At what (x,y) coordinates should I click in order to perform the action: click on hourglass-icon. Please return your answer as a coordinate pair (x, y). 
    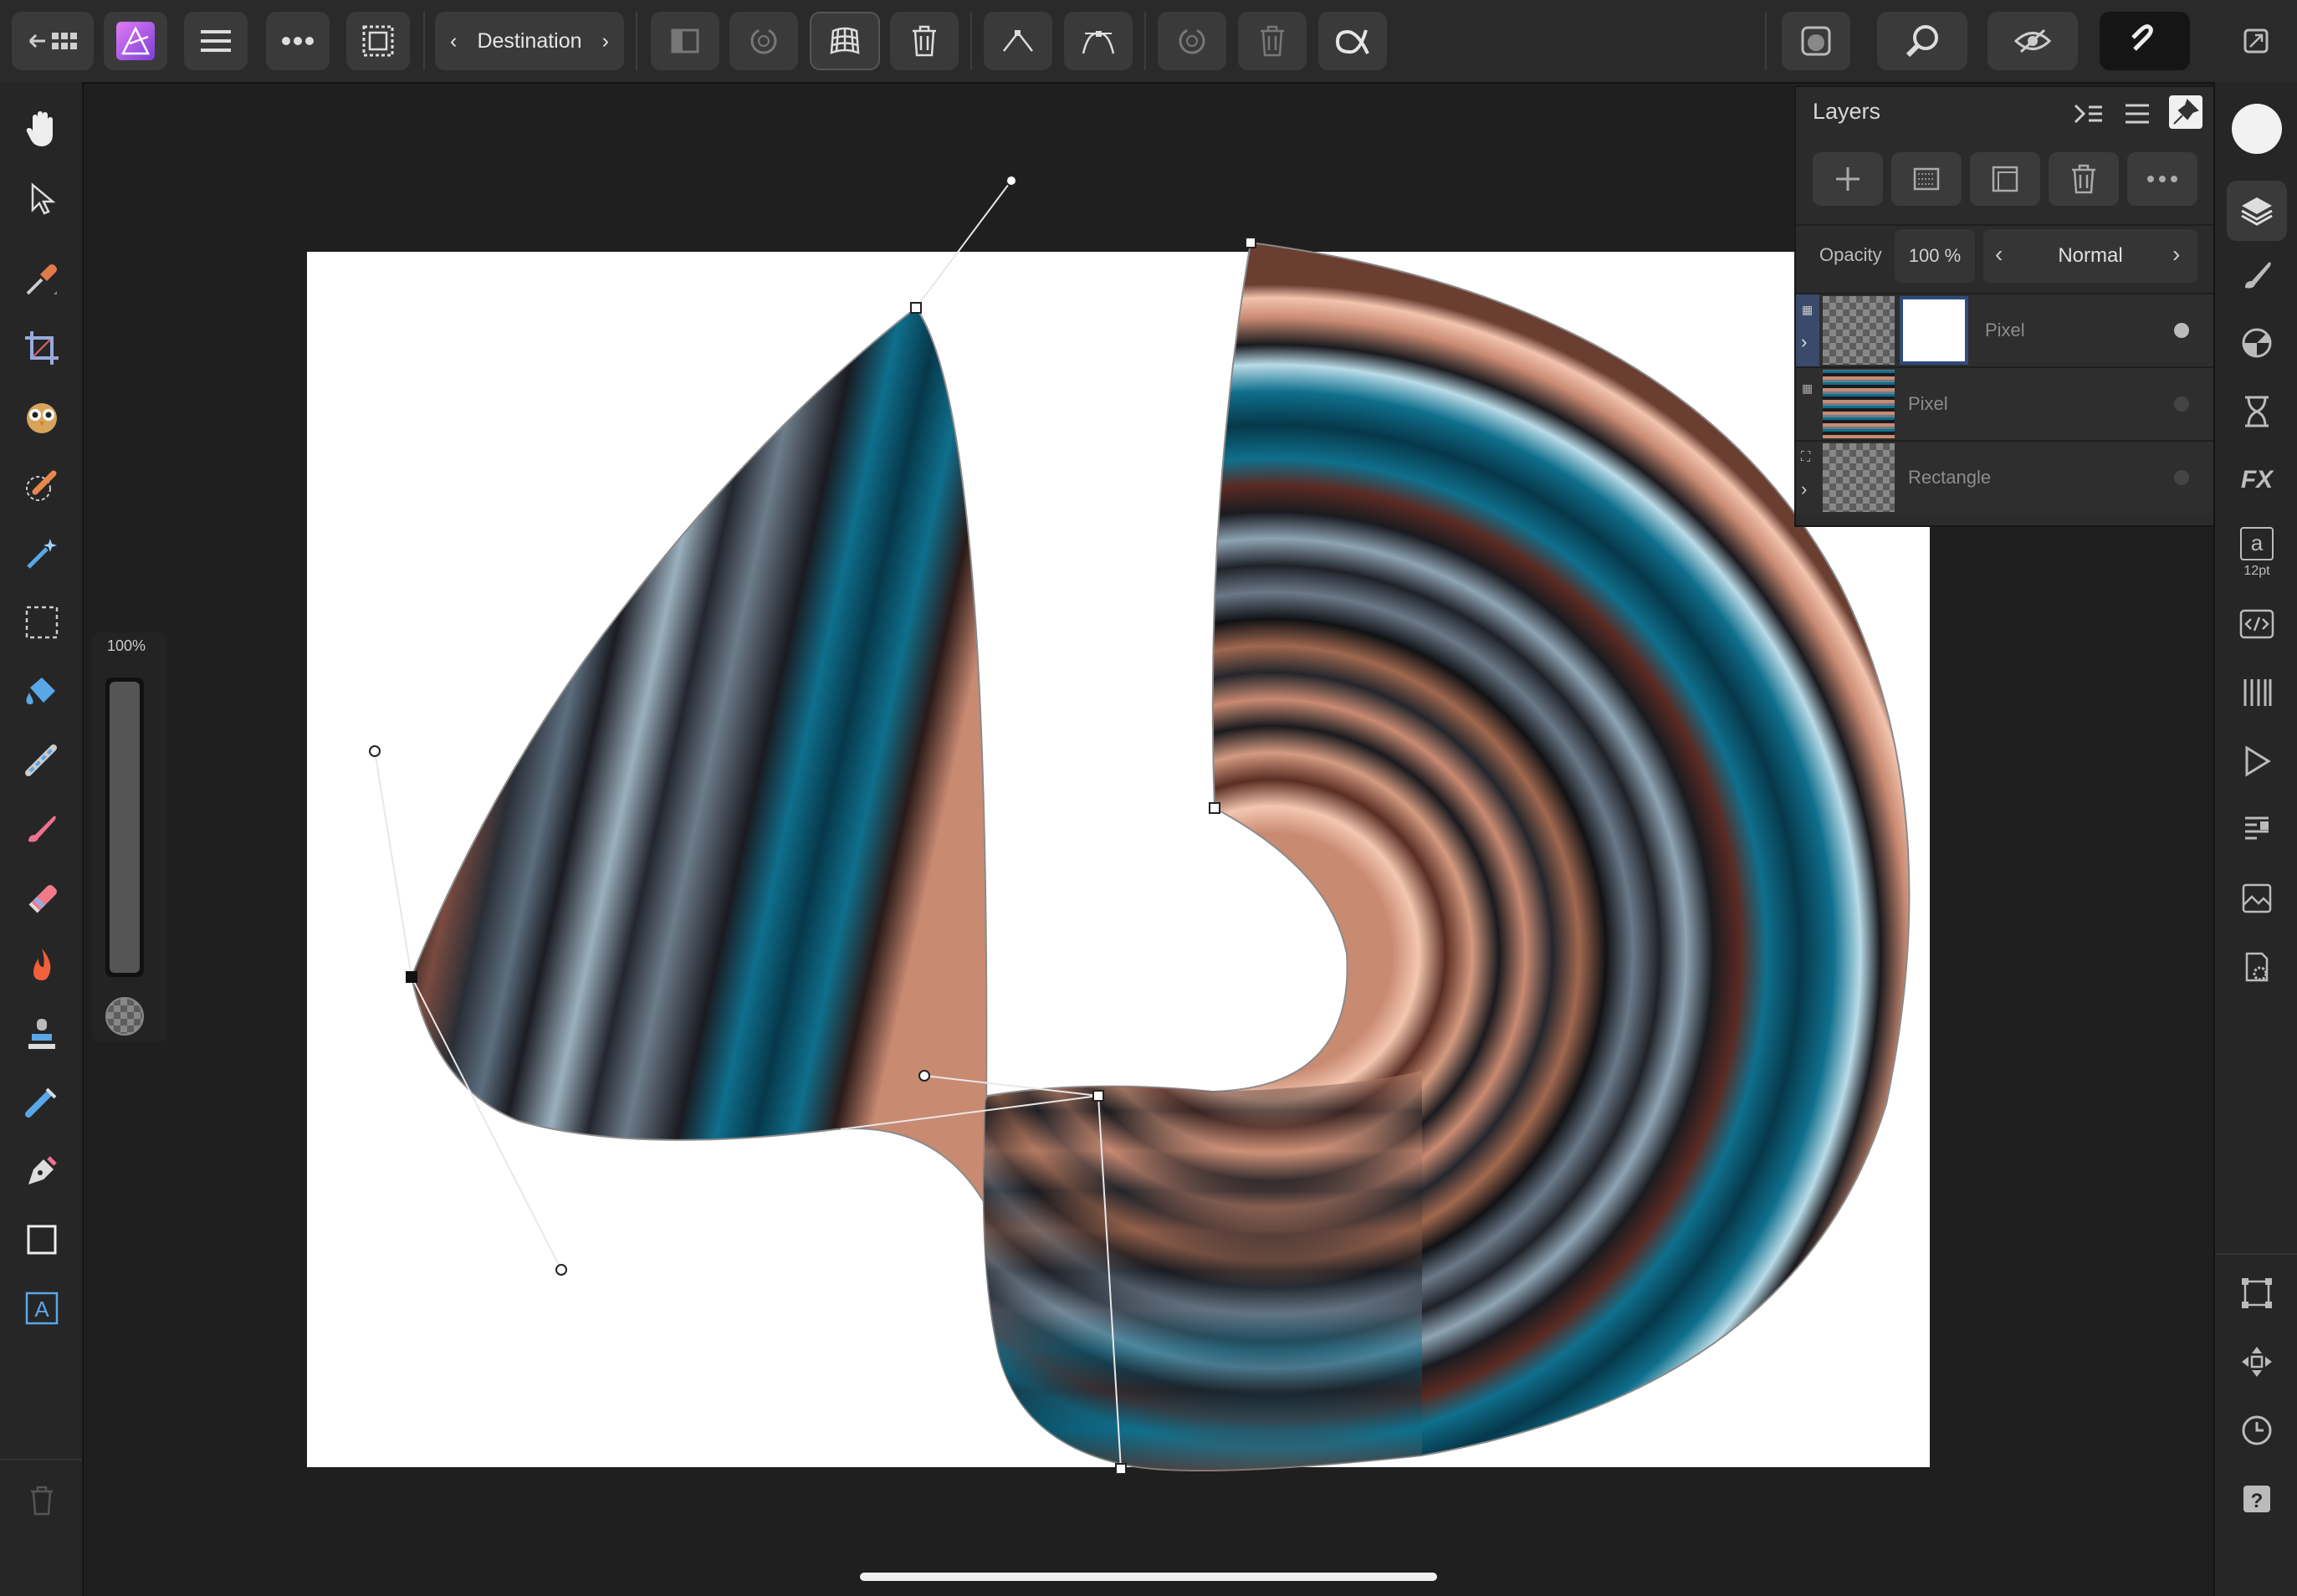
    Looking at the image, I should click on (2257, 412).